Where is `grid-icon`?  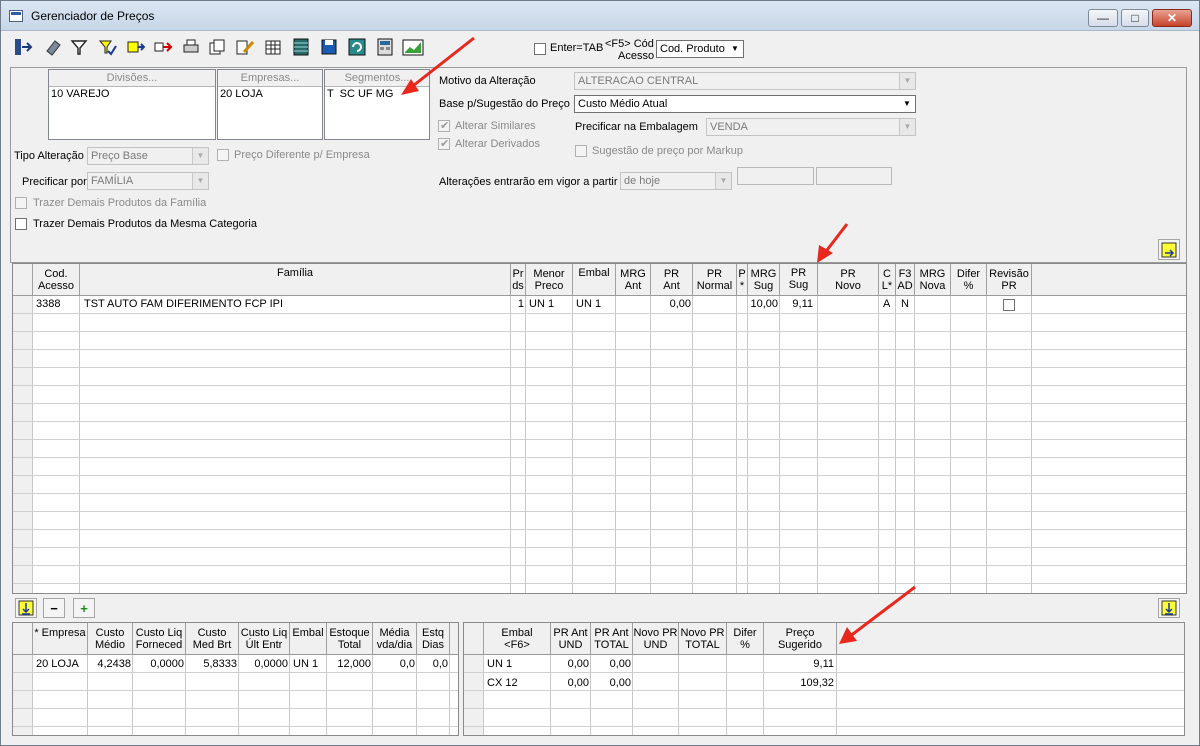
grid-icon is located at coordinates (273, 47).